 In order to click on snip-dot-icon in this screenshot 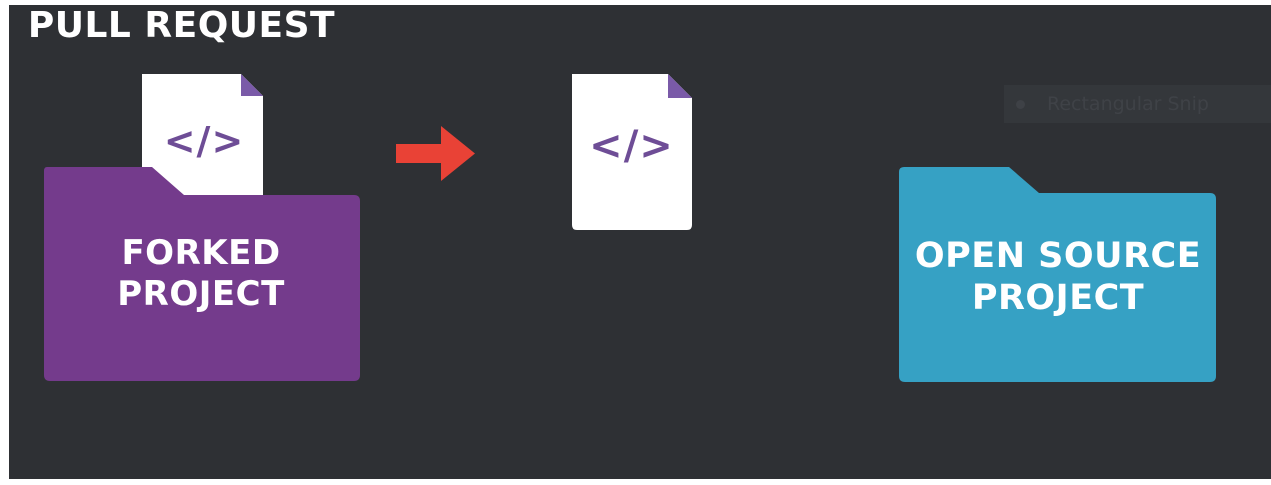, I will do `click(1020, 104)`.